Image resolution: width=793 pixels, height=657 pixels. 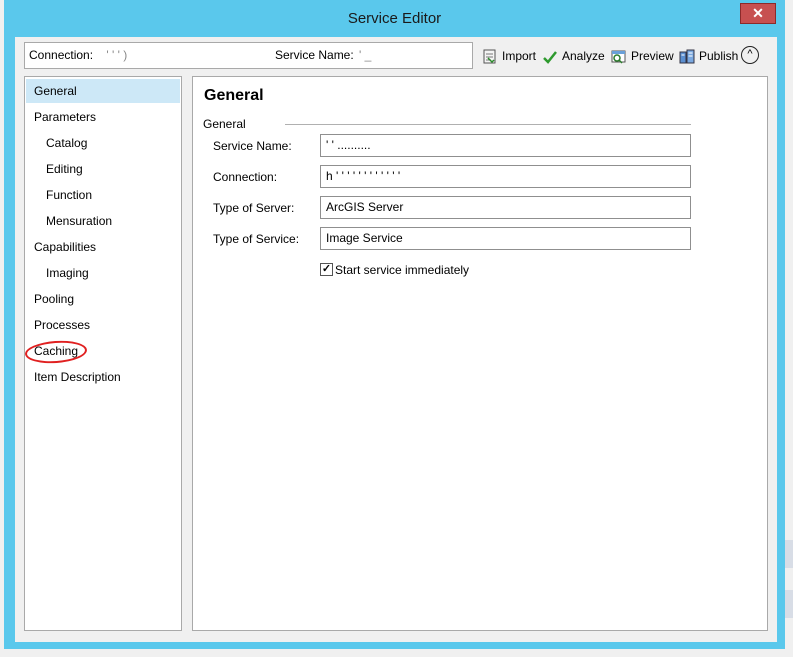 What do you see at coordinates (326, 269) in the screenshot?
I see `start-immediately-checkbox: ✓` at bounding box center [326, 269].